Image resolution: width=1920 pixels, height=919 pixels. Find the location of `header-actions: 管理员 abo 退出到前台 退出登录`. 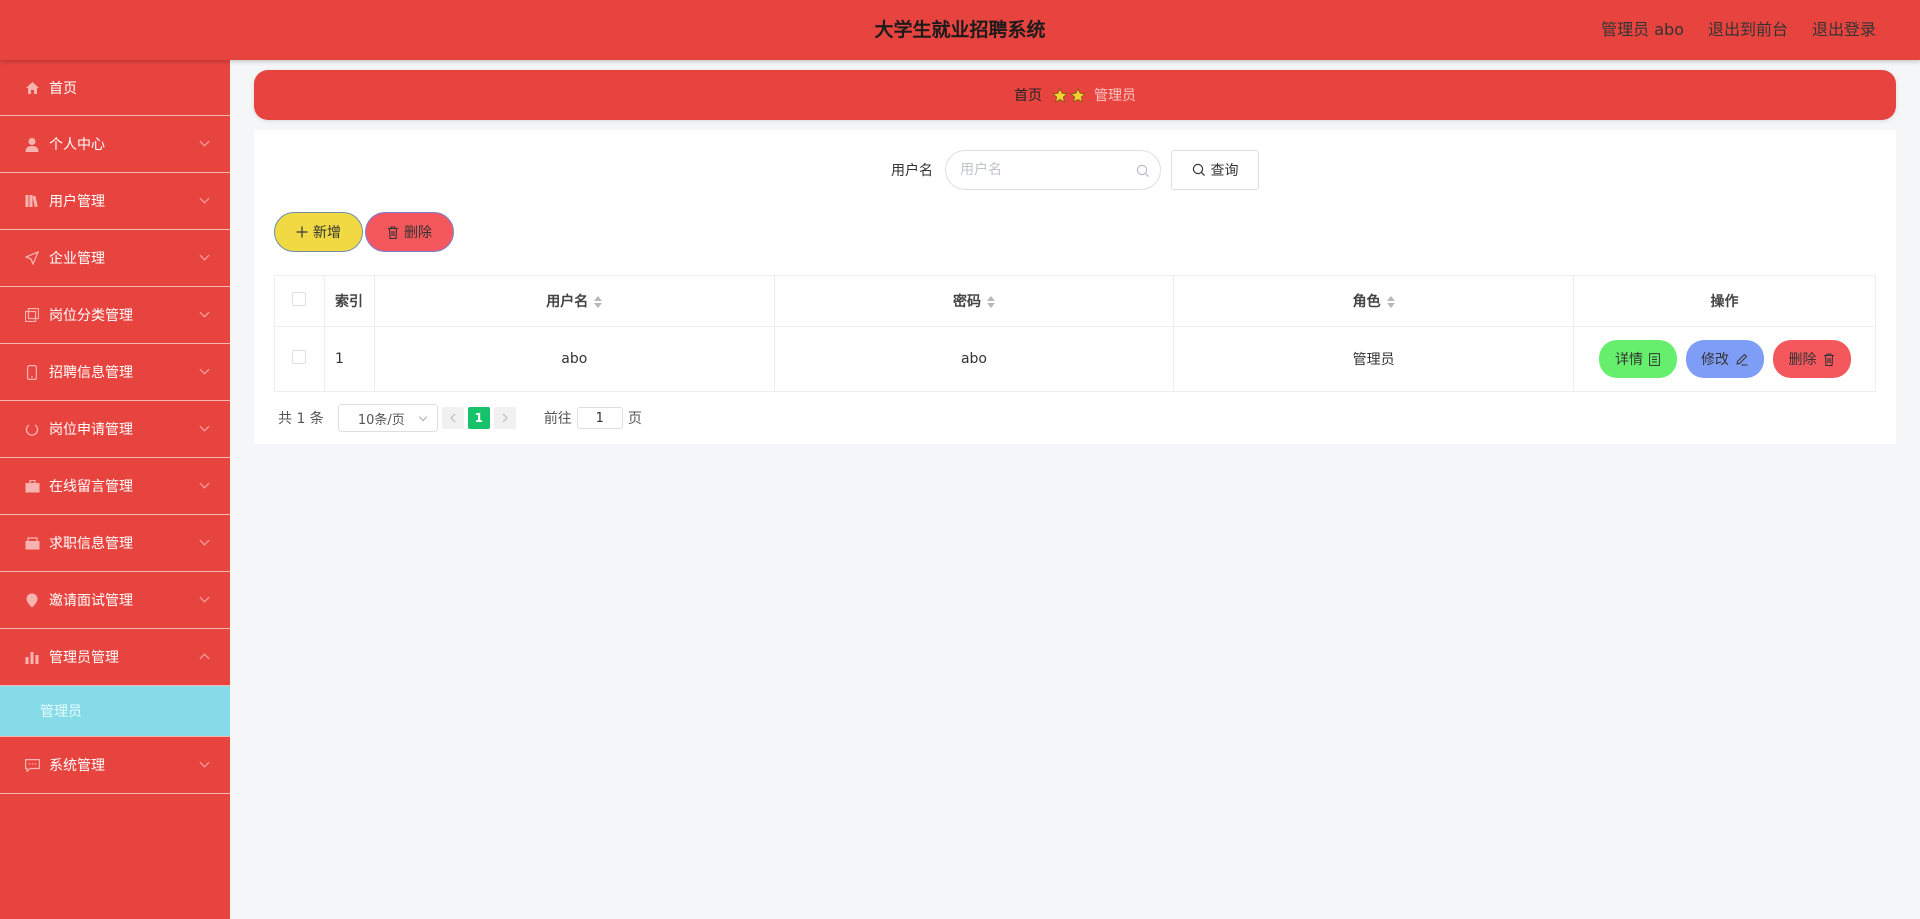

header-actions: 管理员 abo 退出到前台 退出登录 is located at coordinates (1738, 30).